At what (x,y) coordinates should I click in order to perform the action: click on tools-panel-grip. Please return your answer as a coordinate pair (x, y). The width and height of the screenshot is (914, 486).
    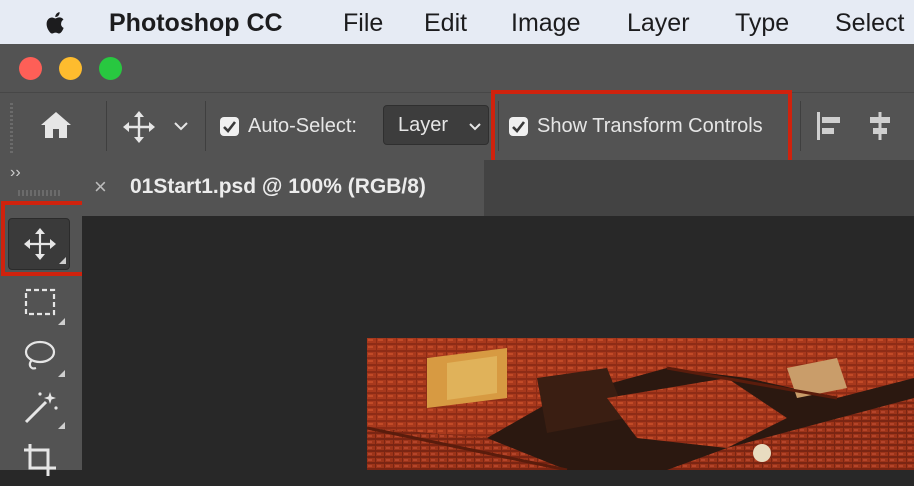
    Looking at the image, I should click on (39, 193).